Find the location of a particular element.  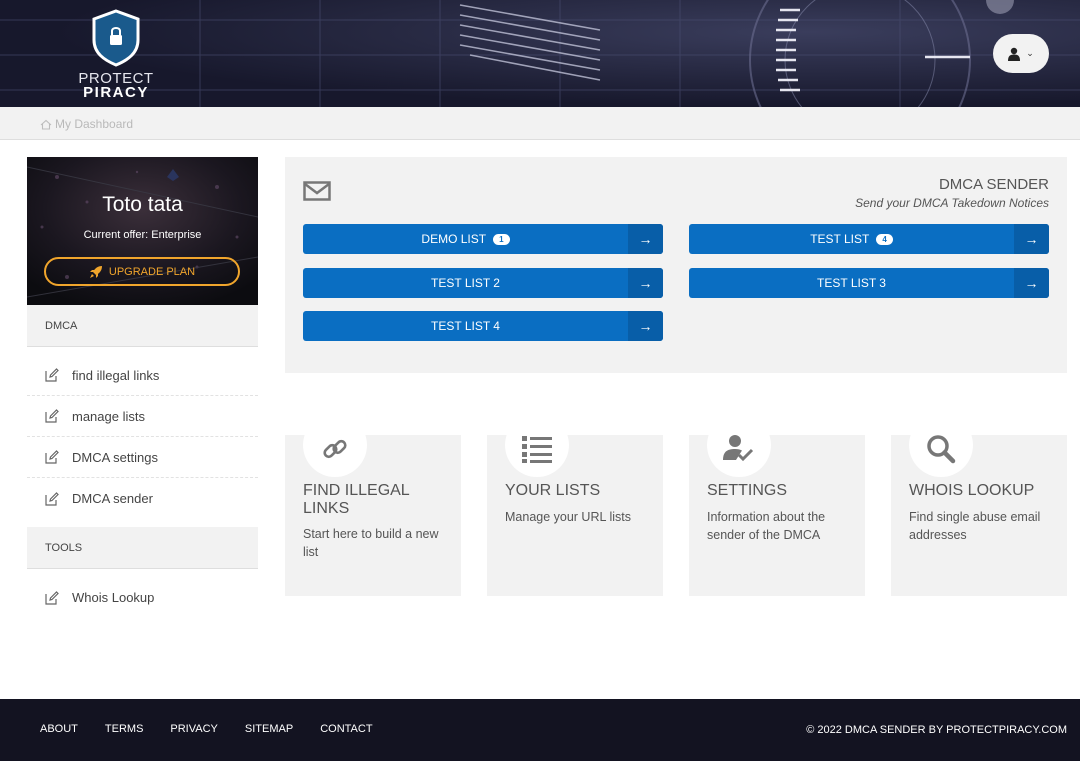

list-count-badge: 4 is located at coordinates (884, 239).